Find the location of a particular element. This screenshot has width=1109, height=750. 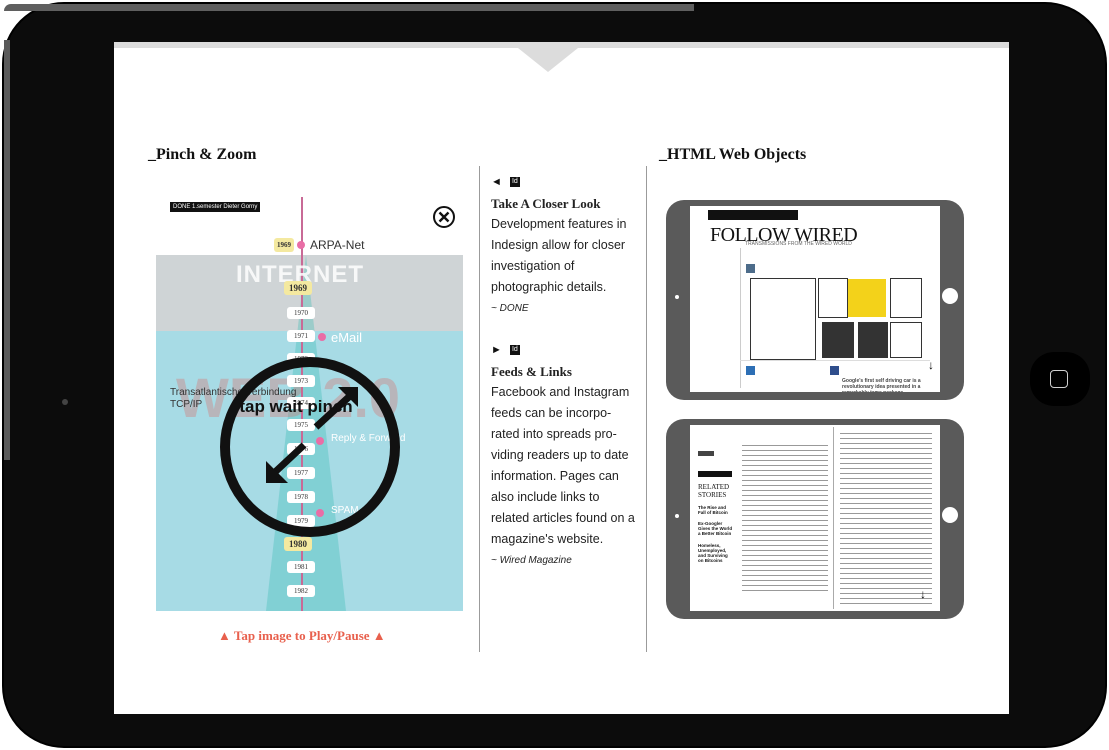

year-label: 1981 is located at coordinates (301, 567).